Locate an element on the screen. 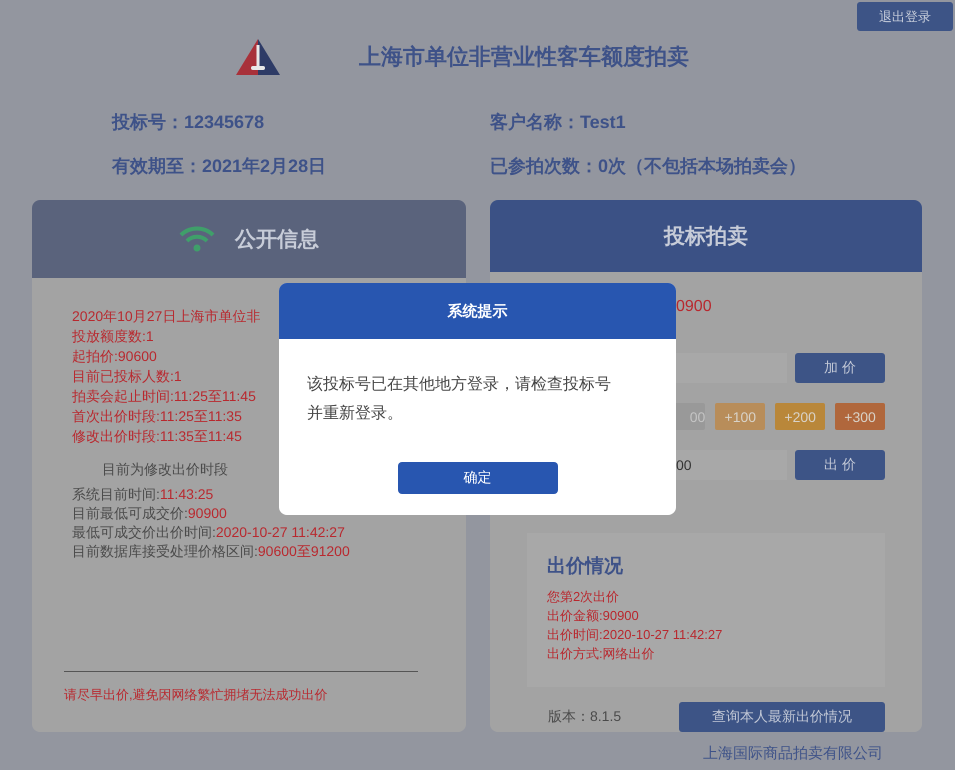 The width and height of the screenshot is (955, 770). account-info: 有效期至：2021年2月28日 is located at coordinates (220, 167).